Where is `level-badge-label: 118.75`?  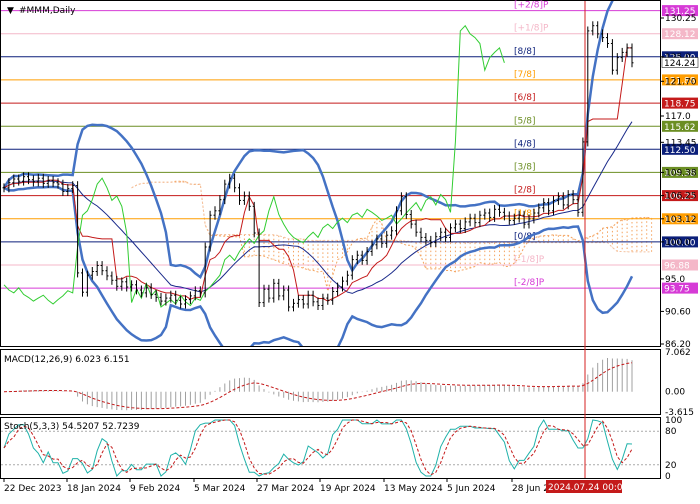 level-badge-label: 118.75 is located at coordinates (680, 105).